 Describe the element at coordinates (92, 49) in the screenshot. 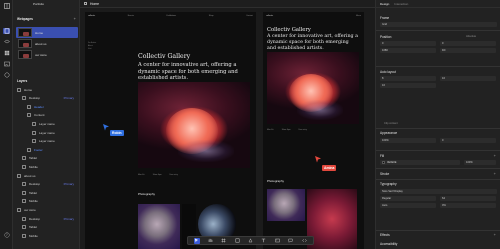

I see `side-link: Visit` at that location.